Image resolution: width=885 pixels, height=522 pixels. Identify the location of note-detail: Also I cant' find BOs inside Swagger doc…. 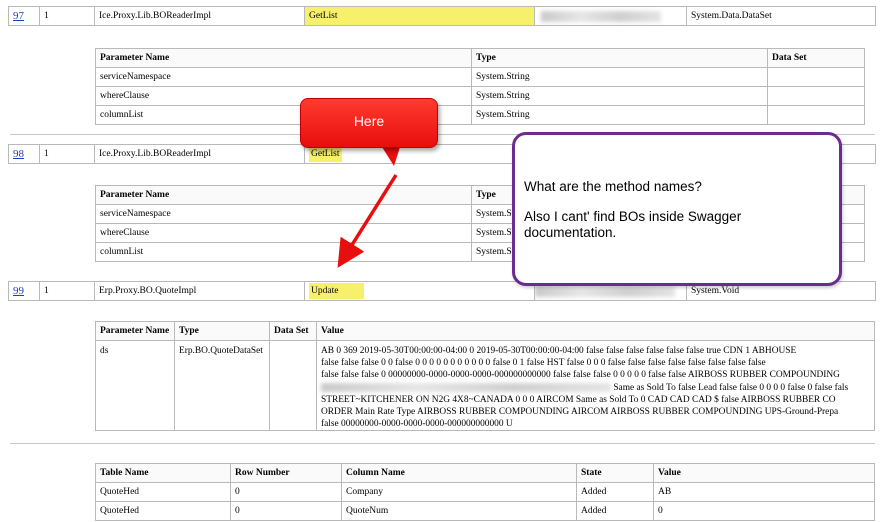
(633, 224).